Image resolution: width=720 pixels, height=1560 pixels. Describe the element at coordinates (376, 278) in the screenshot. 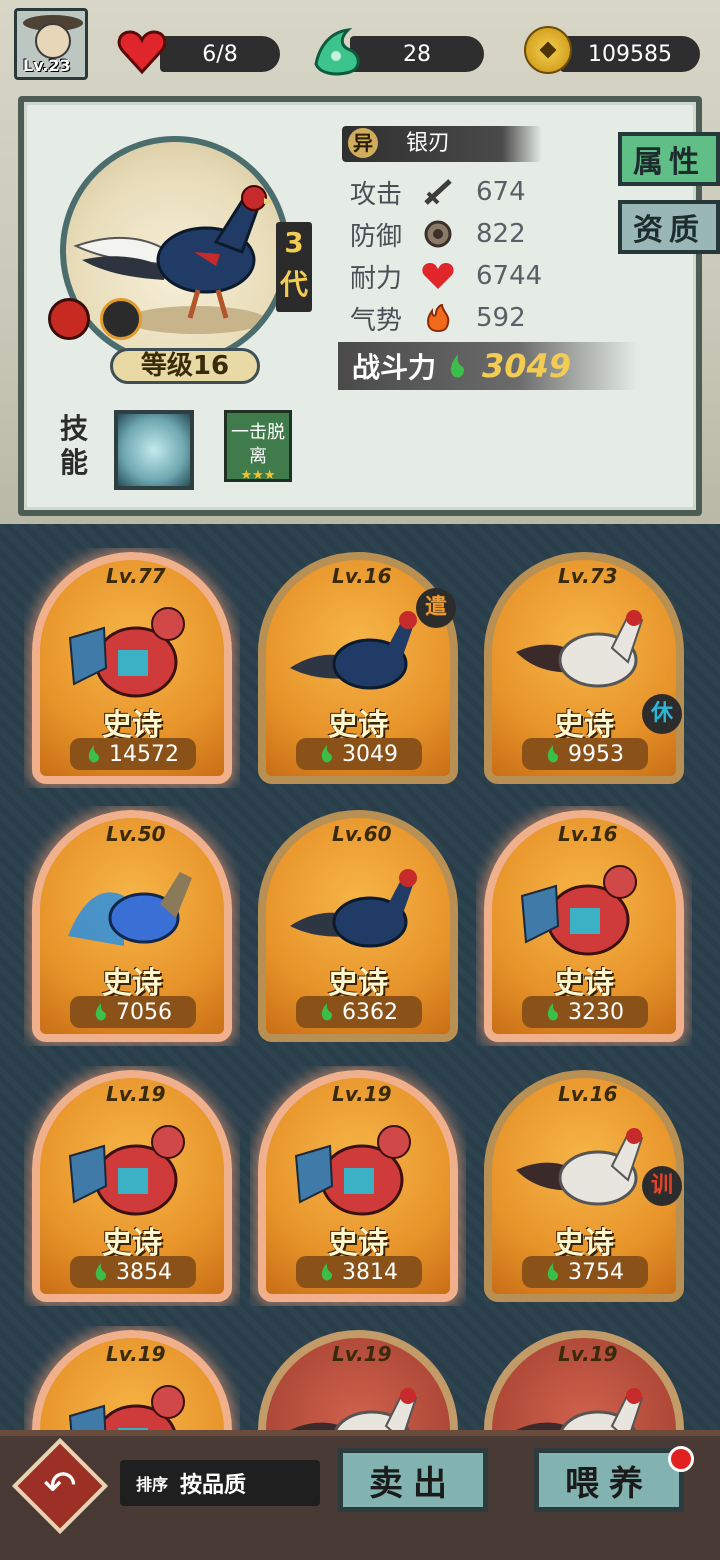

I see `stat-stamina-label: 耐力` at that location.